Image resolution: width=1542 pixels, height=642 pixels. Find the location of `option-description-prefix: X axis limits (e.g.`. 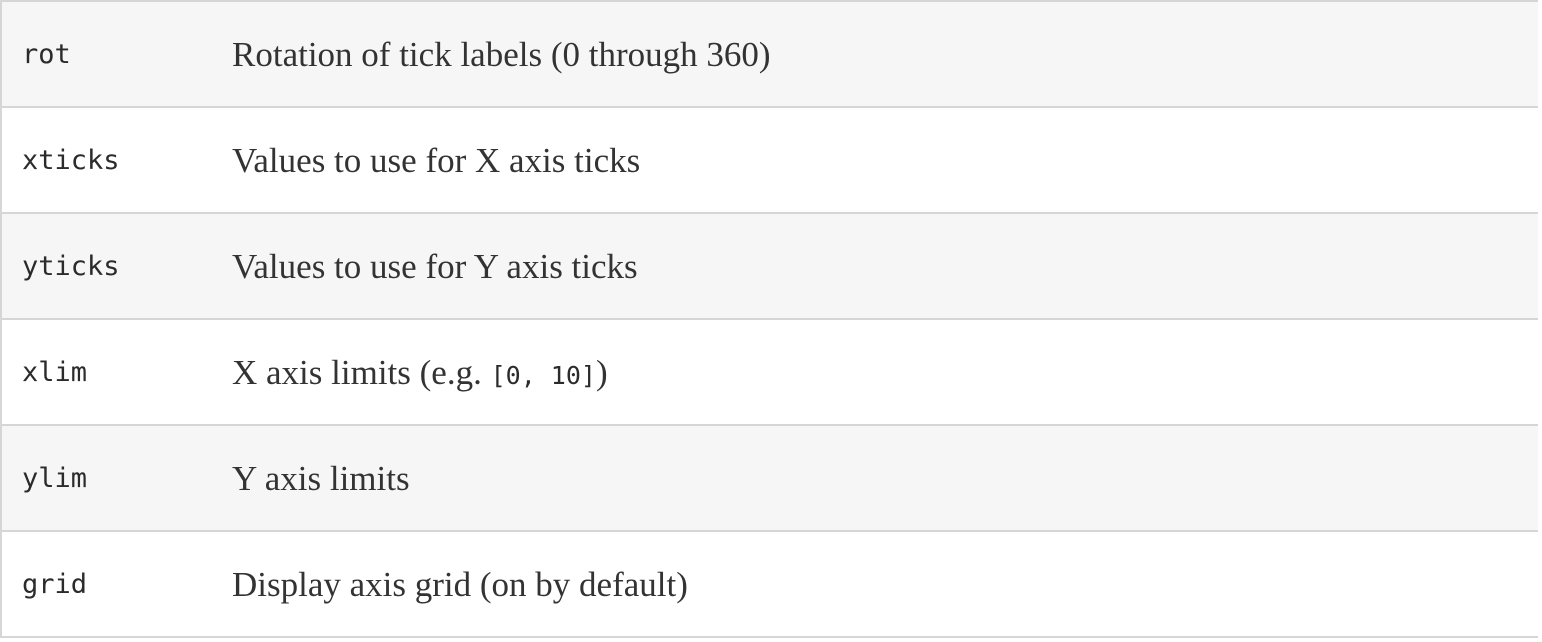

option-description-prefix: X axis limits (e.g. is located at coordinates (361, 372).